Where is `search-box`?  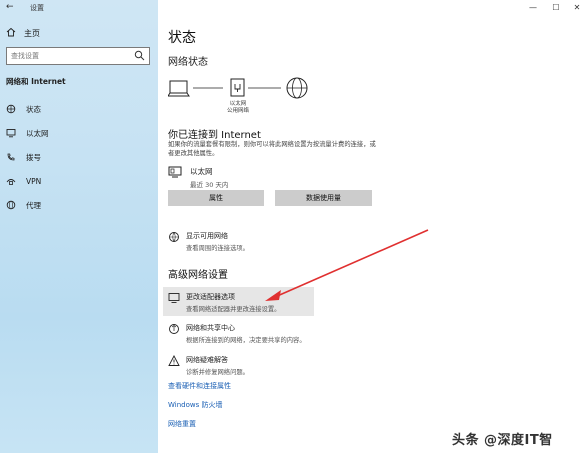
search-box is located at coordinates (78, 56).